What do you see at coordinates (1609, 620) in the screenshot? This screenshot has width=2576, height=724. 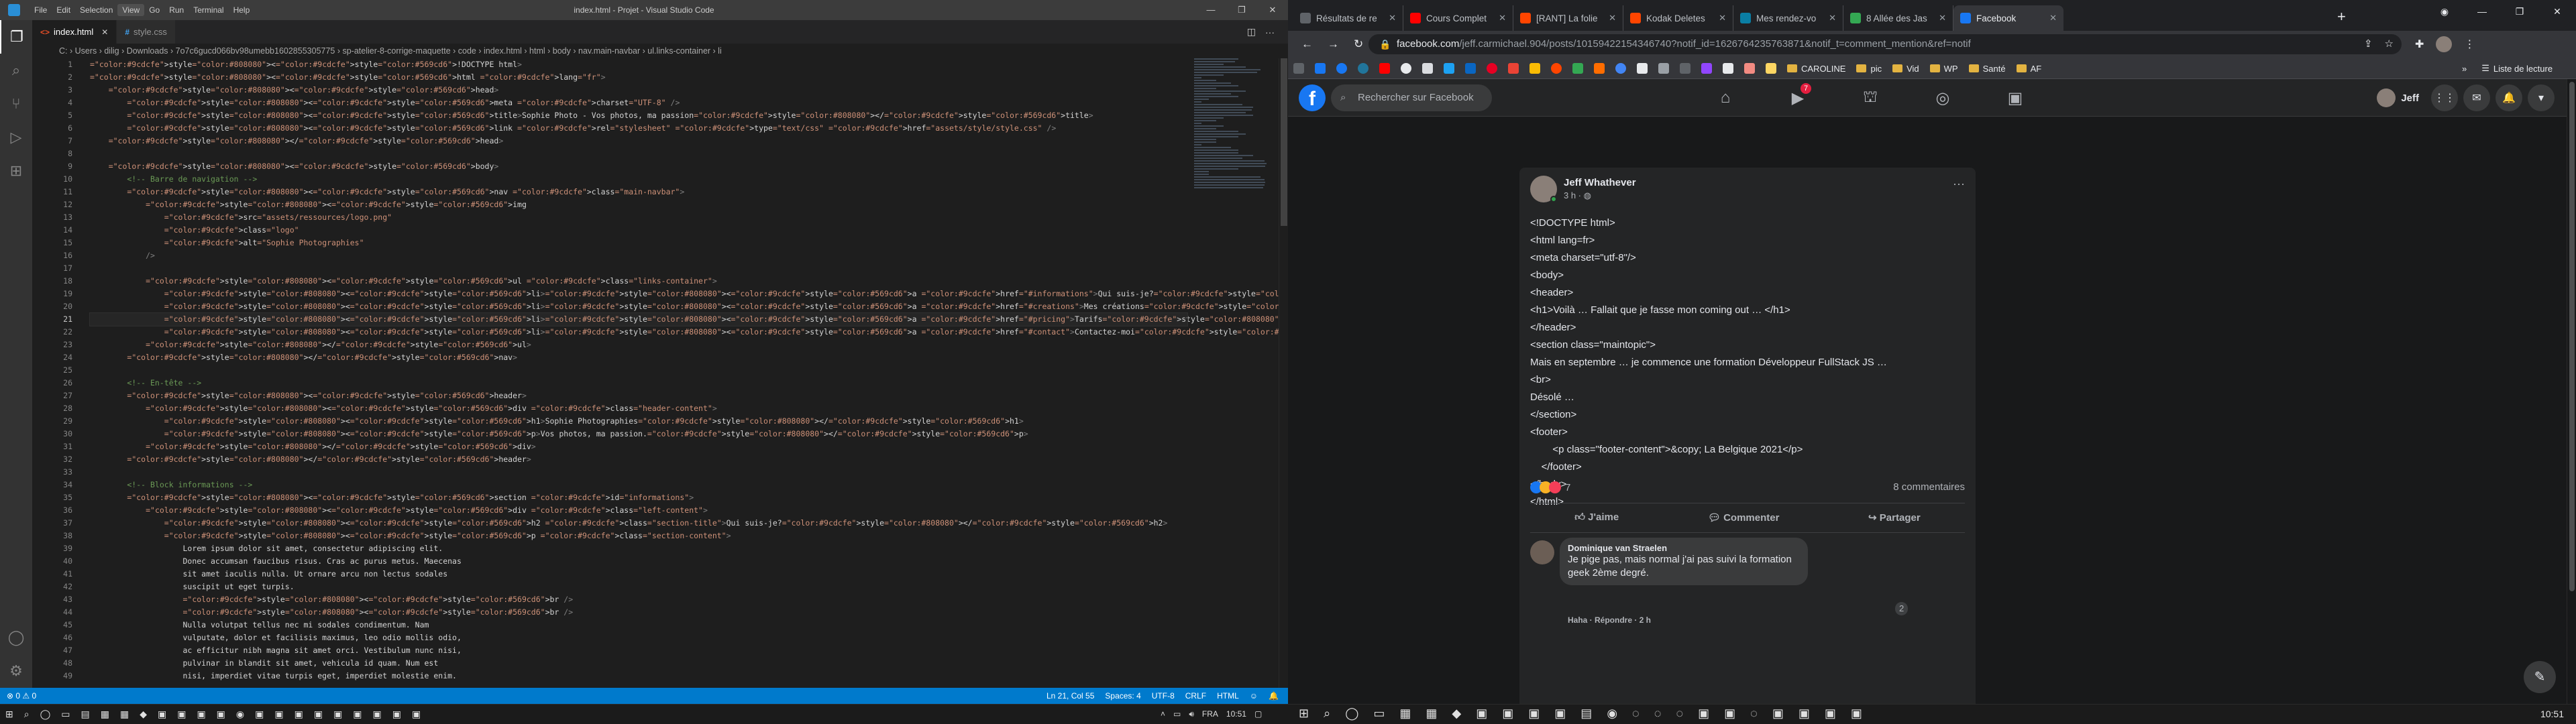 I see `comment-links: Haha · Répondre · 2 h` at bounding box center [1609, 620].